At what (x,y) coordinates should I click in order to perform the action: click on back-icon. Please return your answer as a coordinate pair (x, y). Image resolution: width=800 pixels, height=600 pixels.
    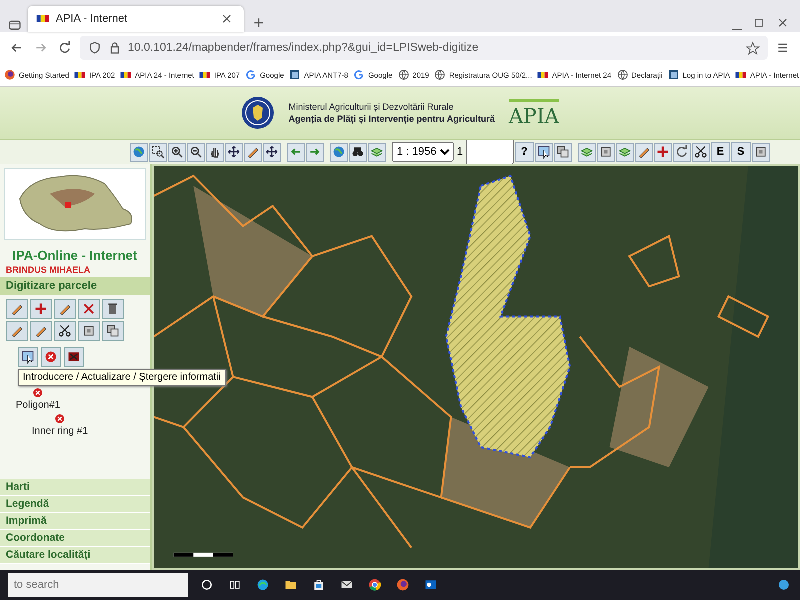
    Looking at the image, I should click on (17, 48).